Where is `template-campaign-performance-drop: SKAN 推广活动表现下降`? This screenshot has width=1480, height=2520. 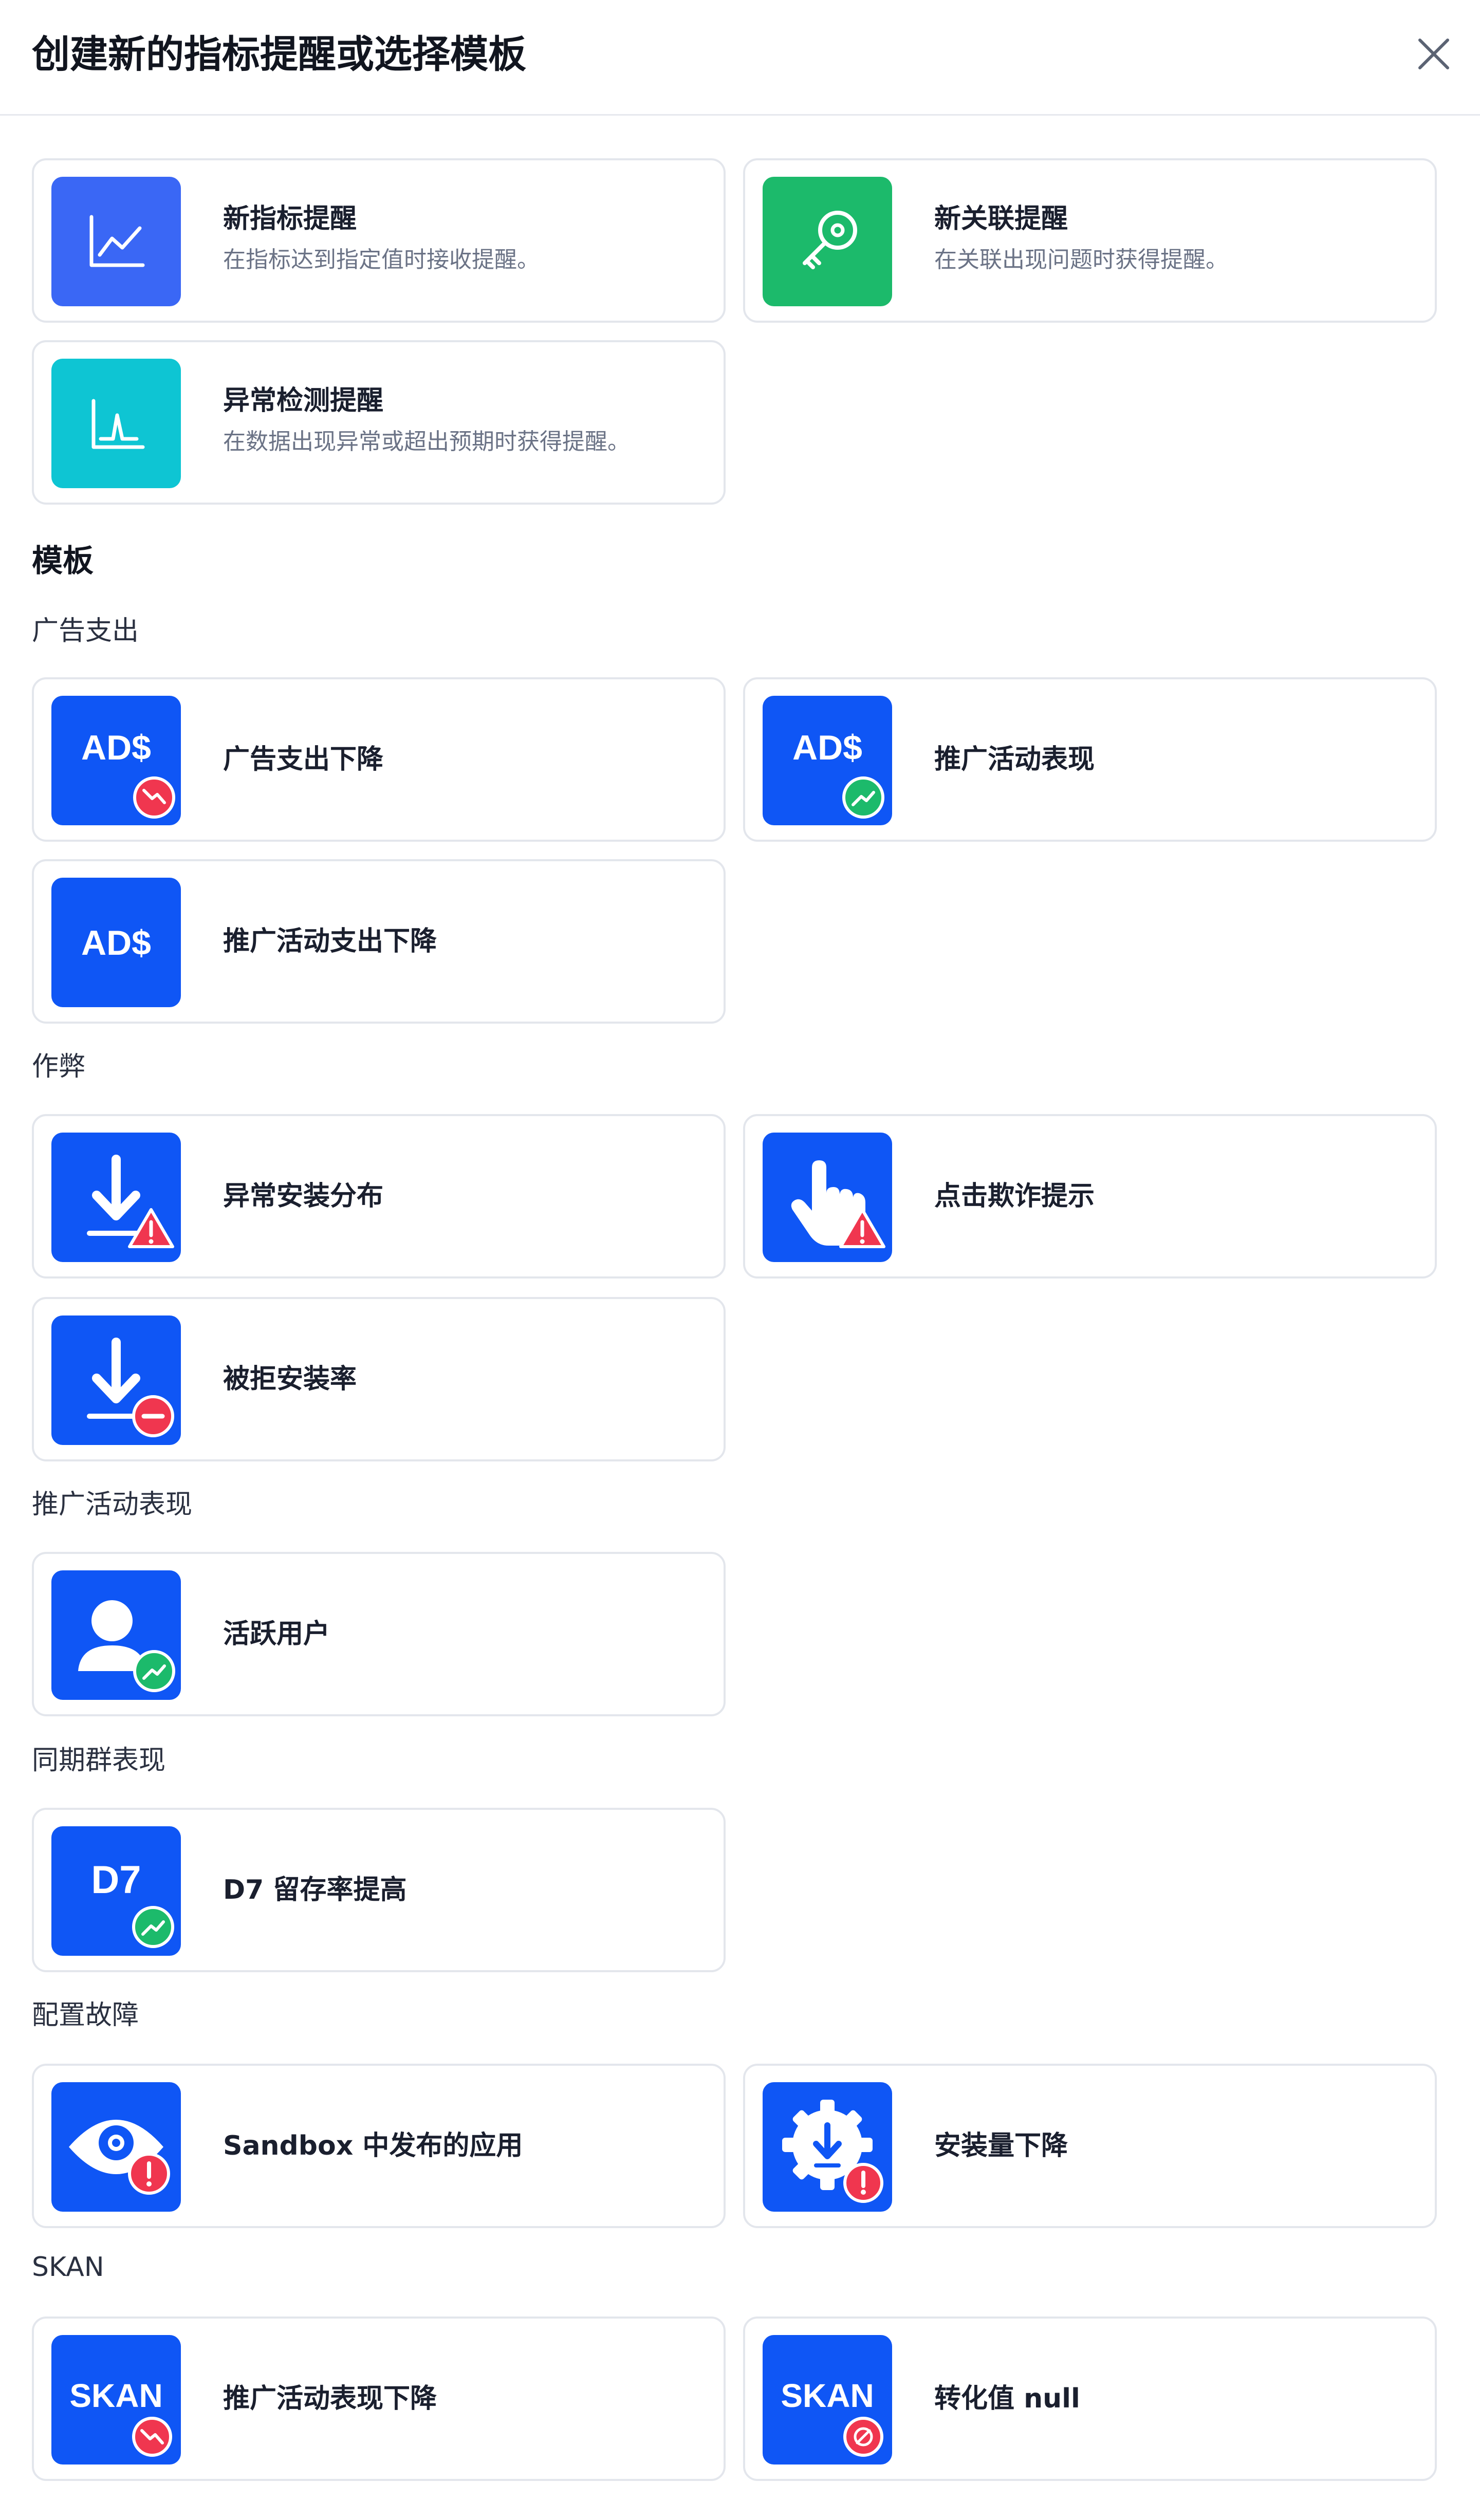 template-campaign-performance-drop: SKAN 推广活动表现下降 is located at coordinates (379, 2399).